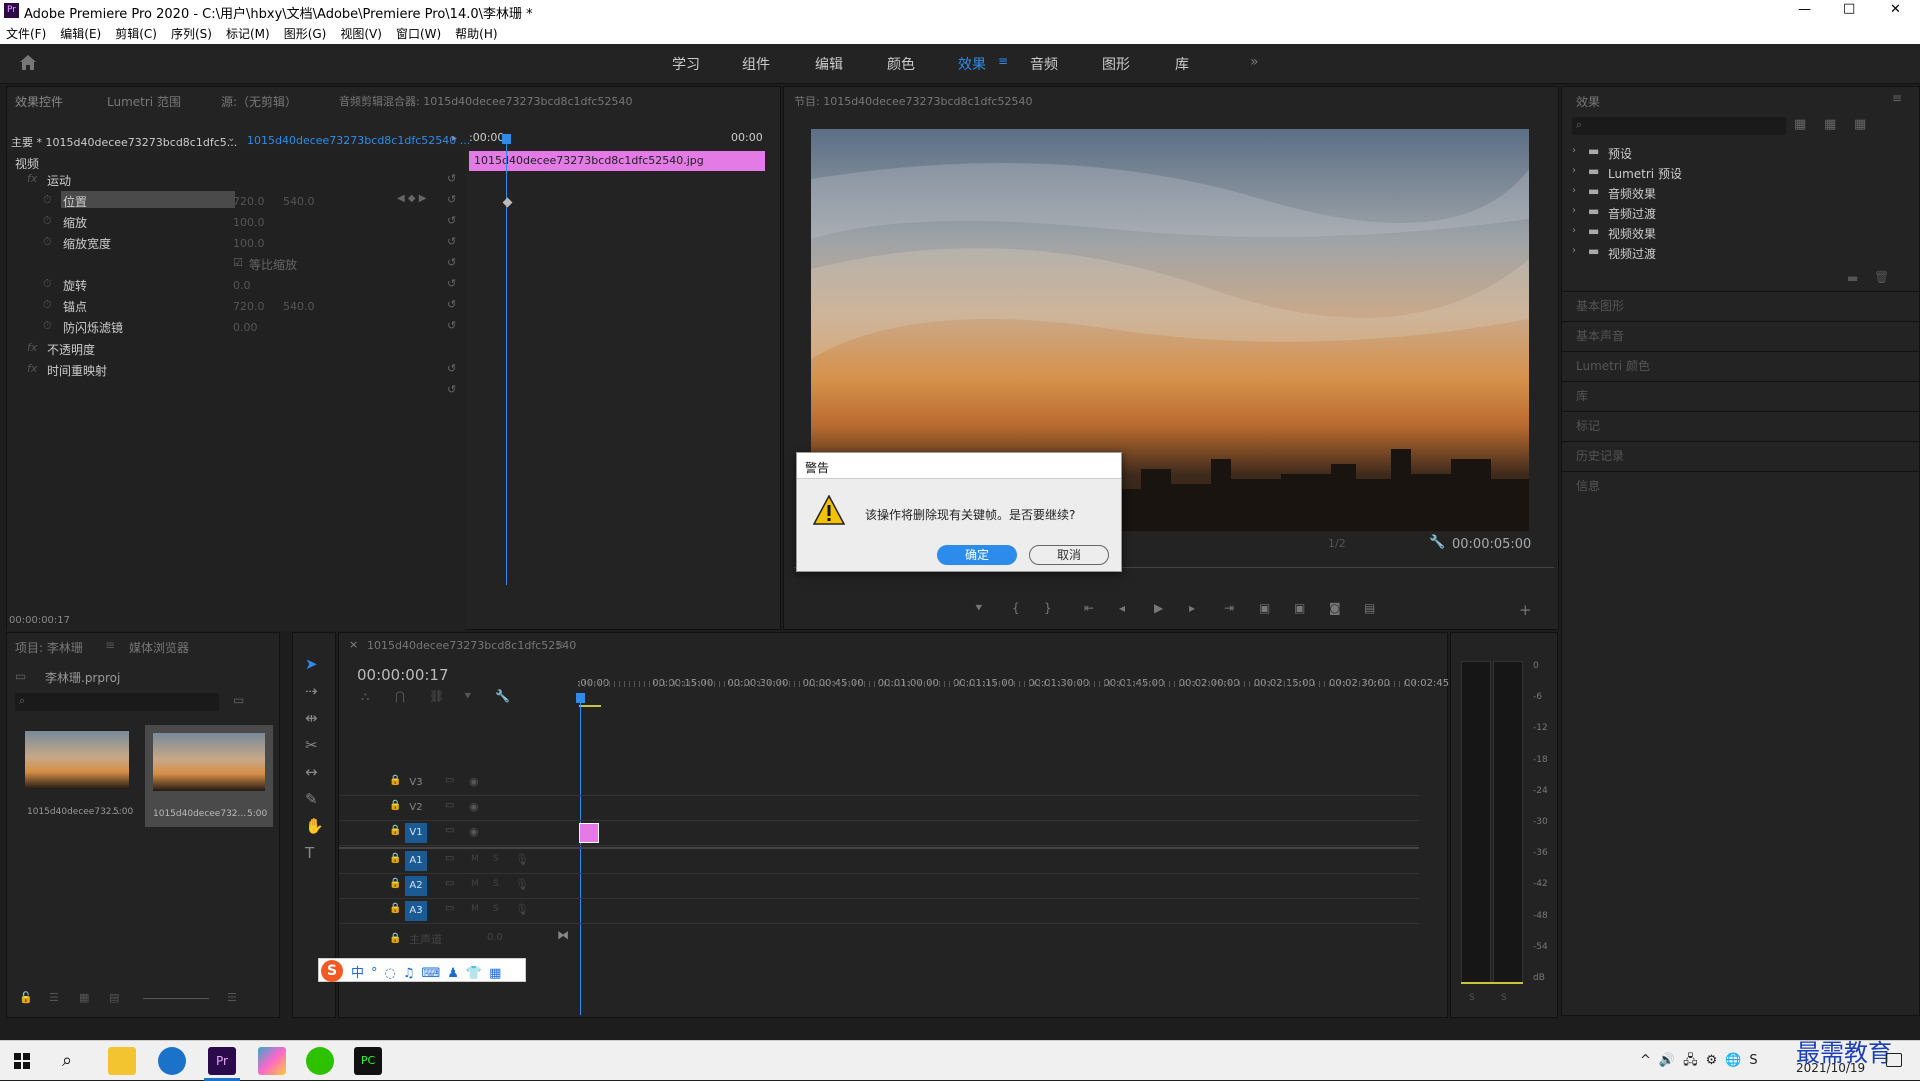  What do you see at coordinates (507, 202) in the screenshot?
I see `keyframe-diamond` at bounding box center [507, 202].